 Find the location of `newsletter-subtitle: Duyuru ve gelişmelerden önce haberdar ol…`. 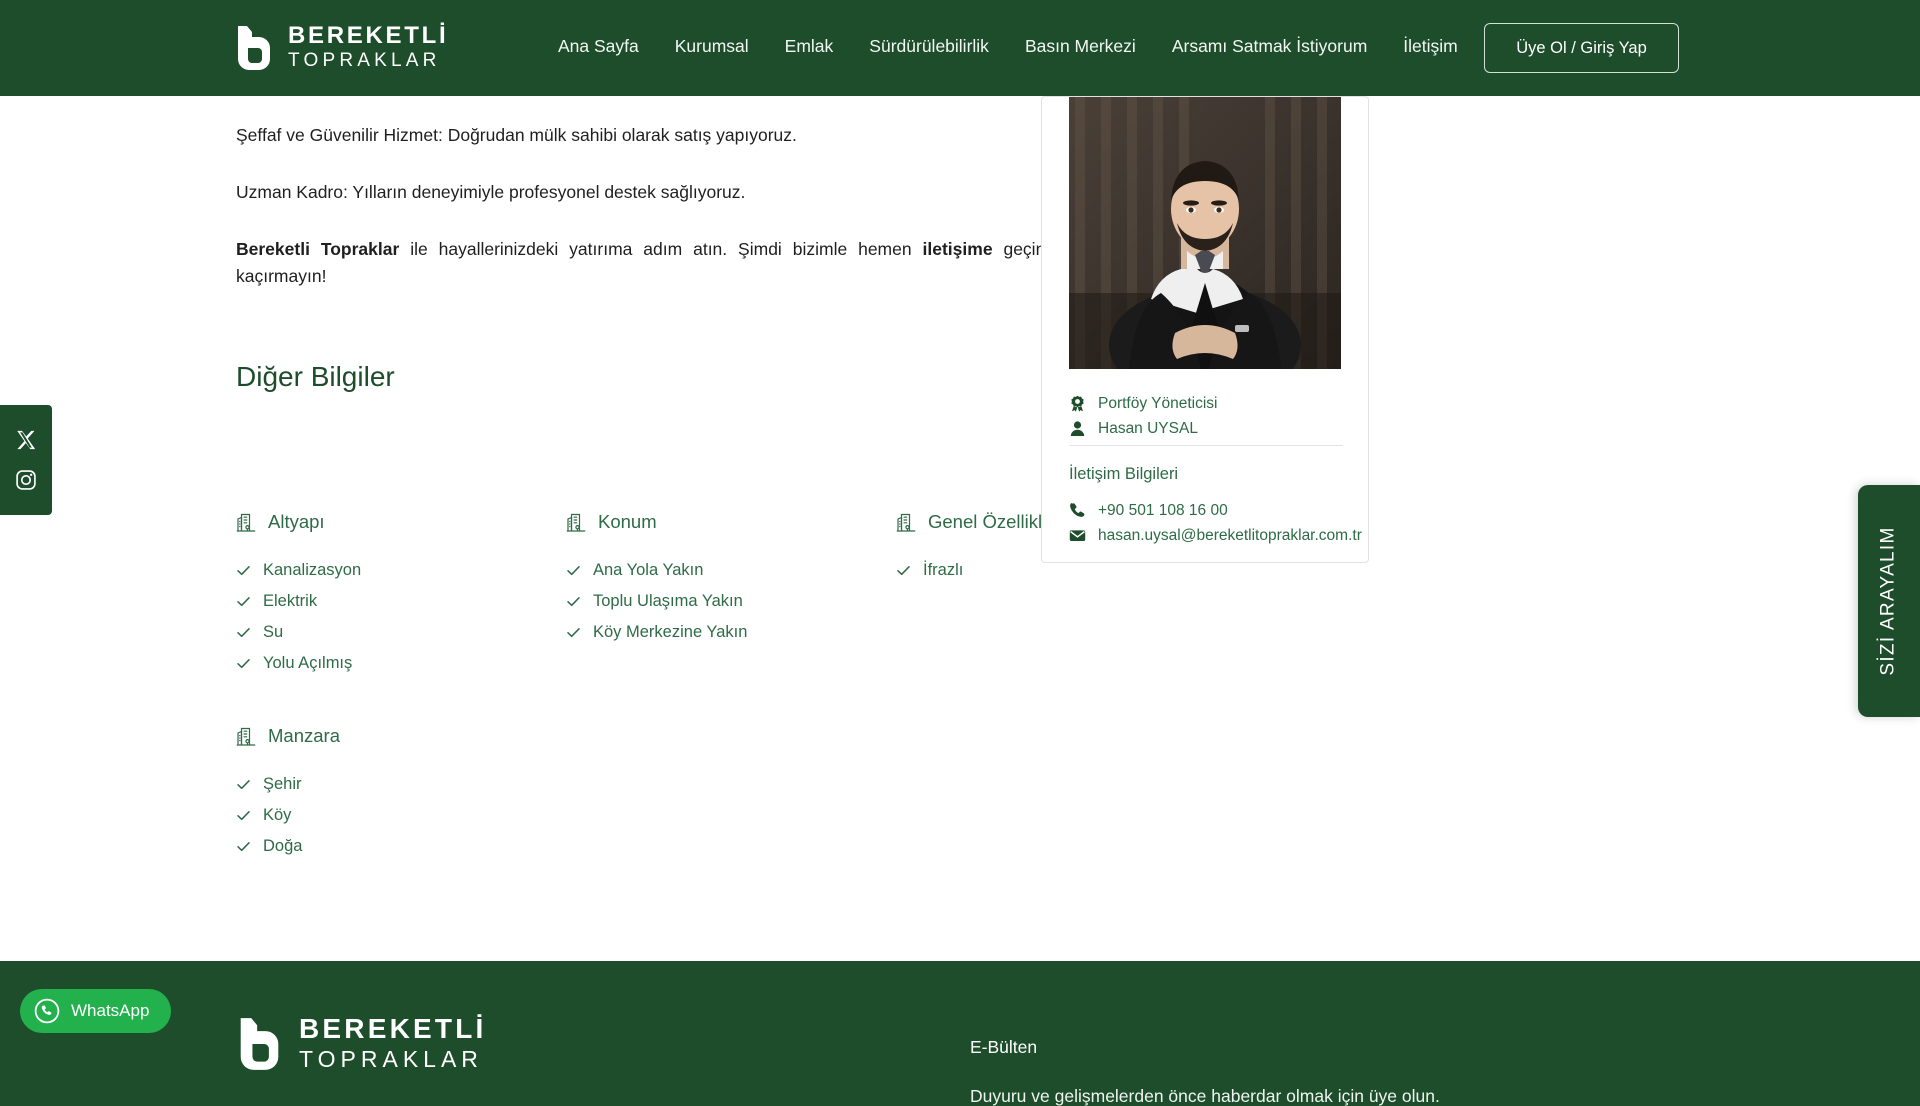

newsletter-subtitle: Duyuru ve gelişmelerden önce haberdar ol… is located at coordinates (1205, 1096).